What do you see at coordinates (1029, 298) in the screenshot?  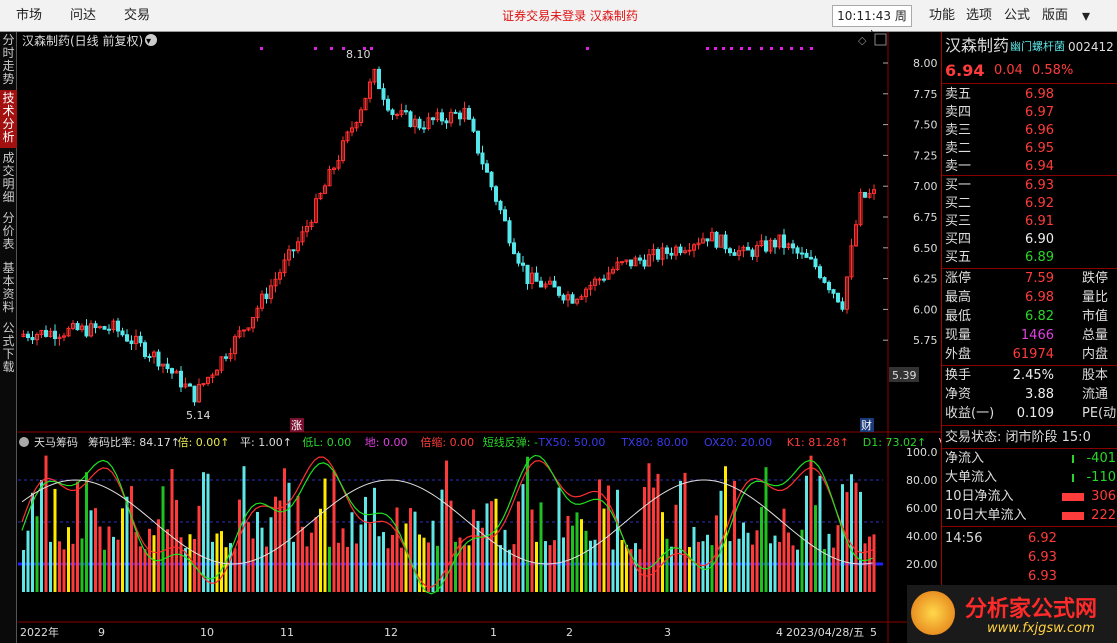 I see `stat-row: 最高 6.98 量比` at bounding box center [1029, 298].